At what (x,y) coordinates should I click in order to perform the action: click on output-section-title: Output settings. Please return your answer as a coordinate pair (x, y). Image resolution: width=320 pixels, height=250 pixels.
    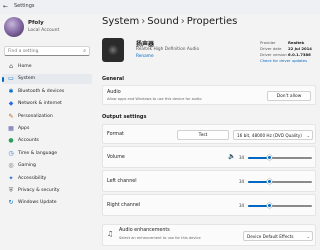
    Looking at the image, I should click on (124, 117).